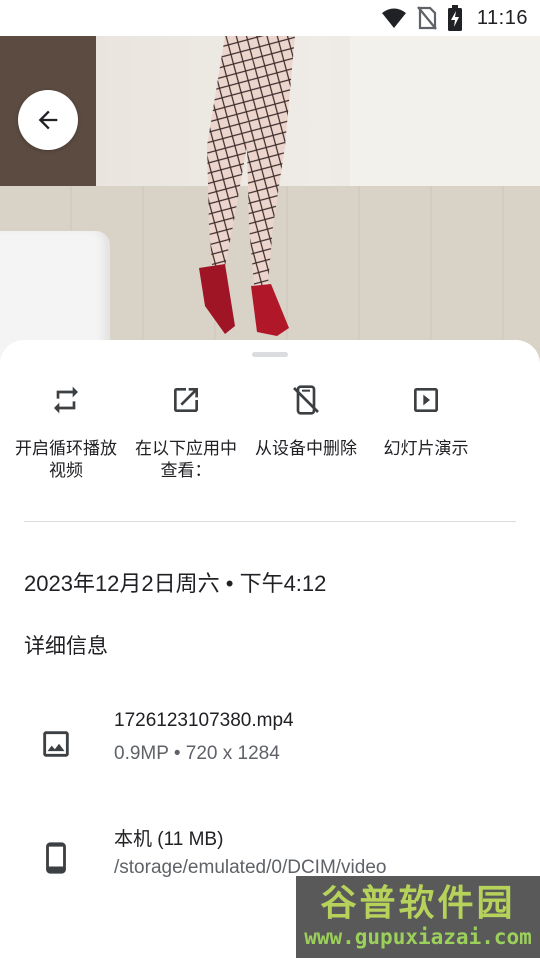 The width and height of the screenshot is (540, 960). Describe the element at coordinates (197, 753) in the screenshot. I see `file-meta: 0.9MP • 720 x 1284` at that location.